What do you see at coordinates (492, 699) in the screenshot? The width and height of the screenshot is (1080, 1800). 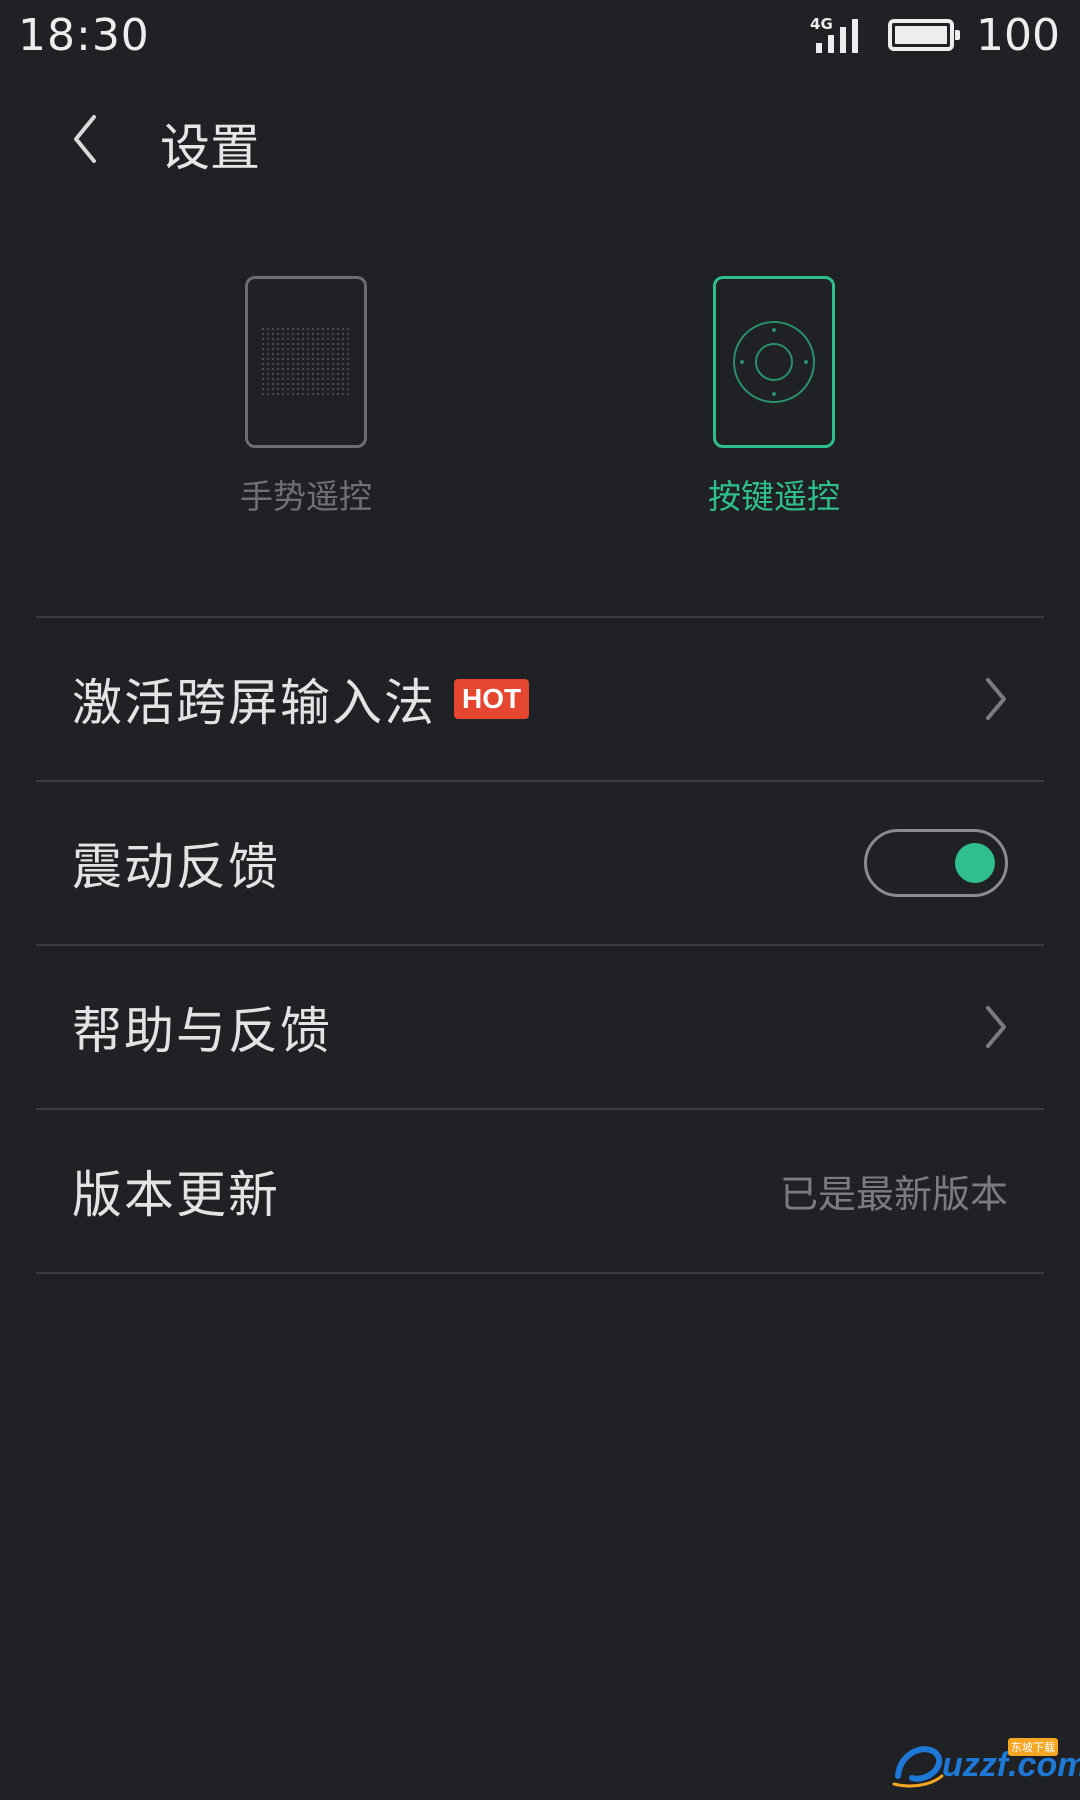 I see `hot-badge: HOT` at bounding box center [492, 699].